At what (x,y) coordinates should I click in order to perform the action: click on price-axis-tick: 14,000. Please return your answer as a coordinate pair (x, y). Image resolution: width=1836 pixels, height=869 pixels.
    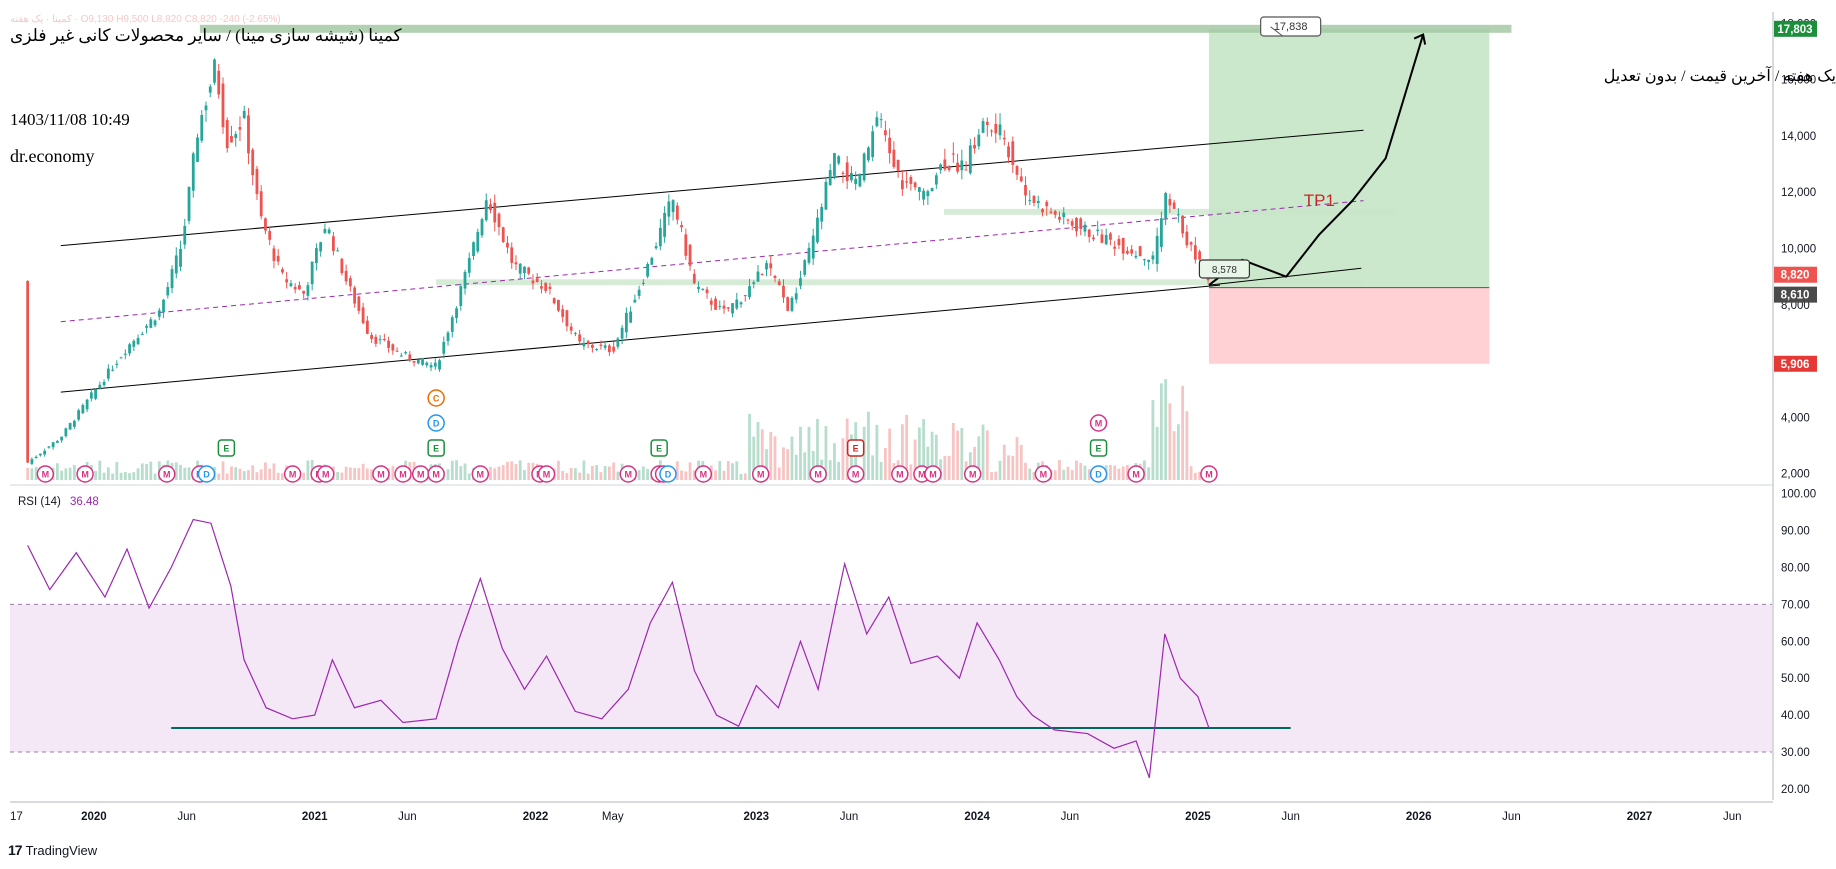
    Looking at the image, I should click on (1798, 137).